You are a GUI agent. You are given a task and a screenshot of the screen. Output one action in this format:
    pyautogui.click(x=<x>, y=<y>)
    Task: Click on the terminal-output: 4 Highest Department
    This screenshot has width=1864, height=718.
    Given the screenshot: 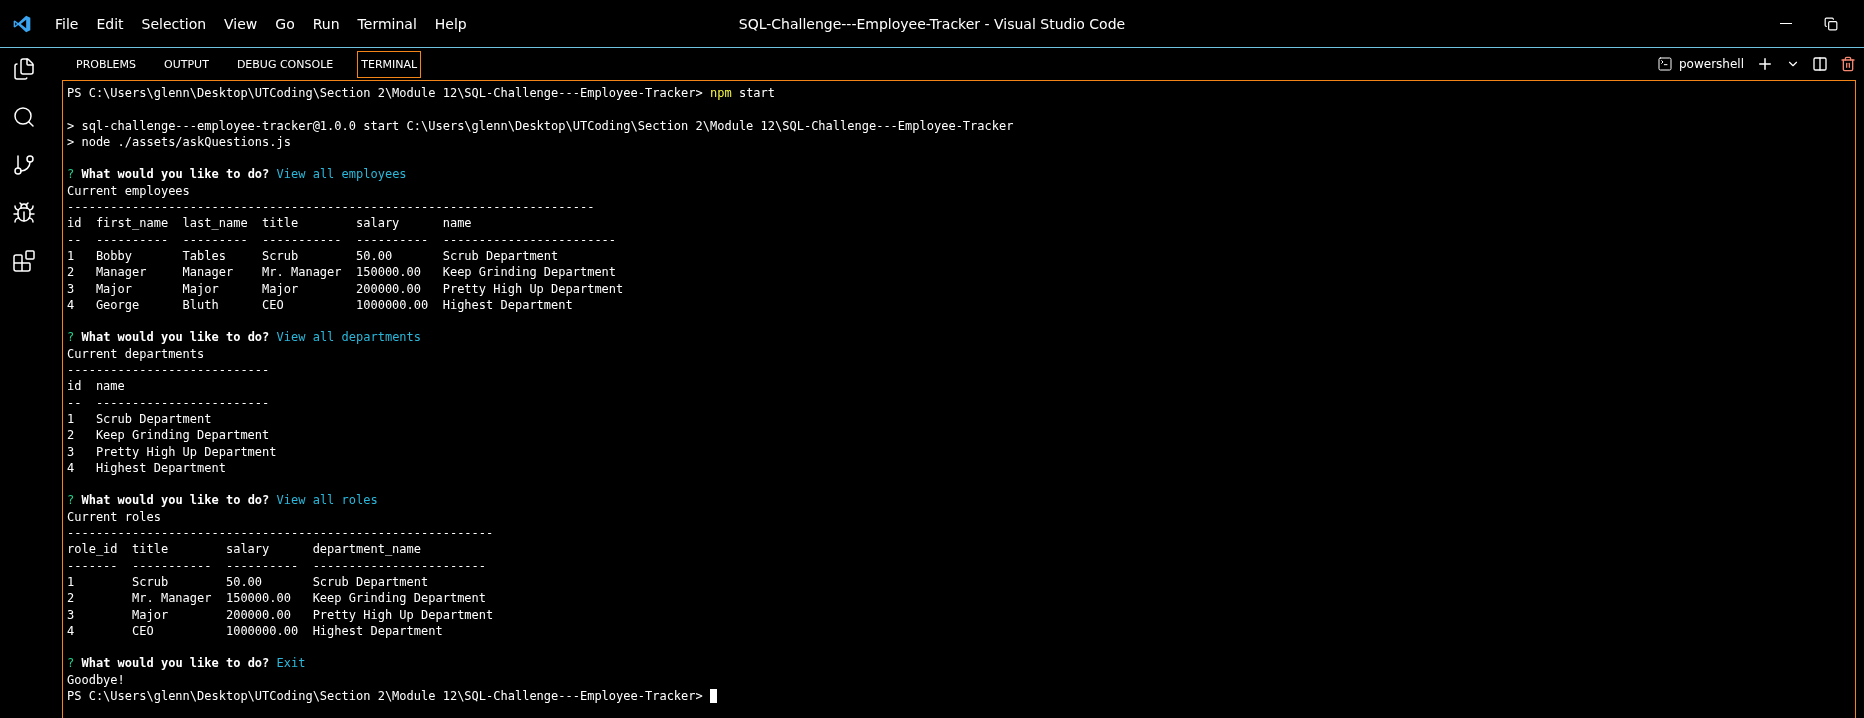 What is the action you would take?
    pyautogui.click(x=146, y=467)
    